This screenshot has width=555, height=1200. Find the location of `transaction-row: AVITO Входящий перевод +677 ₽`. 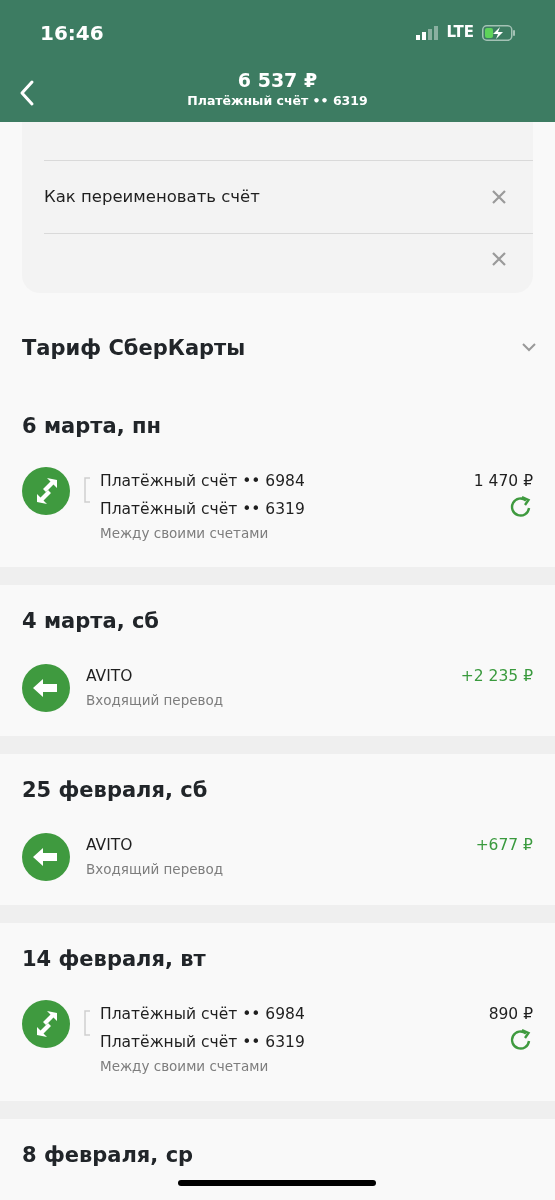

transaction-row: AVITO Входящий перевод +677 ₽ is located at coordinates (277, 861).